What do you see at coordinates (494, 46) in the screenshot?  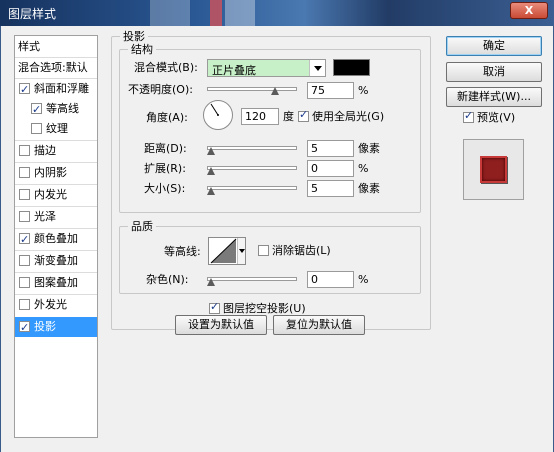 I see `ok-button: 确定` at bounding box center [494, 46].